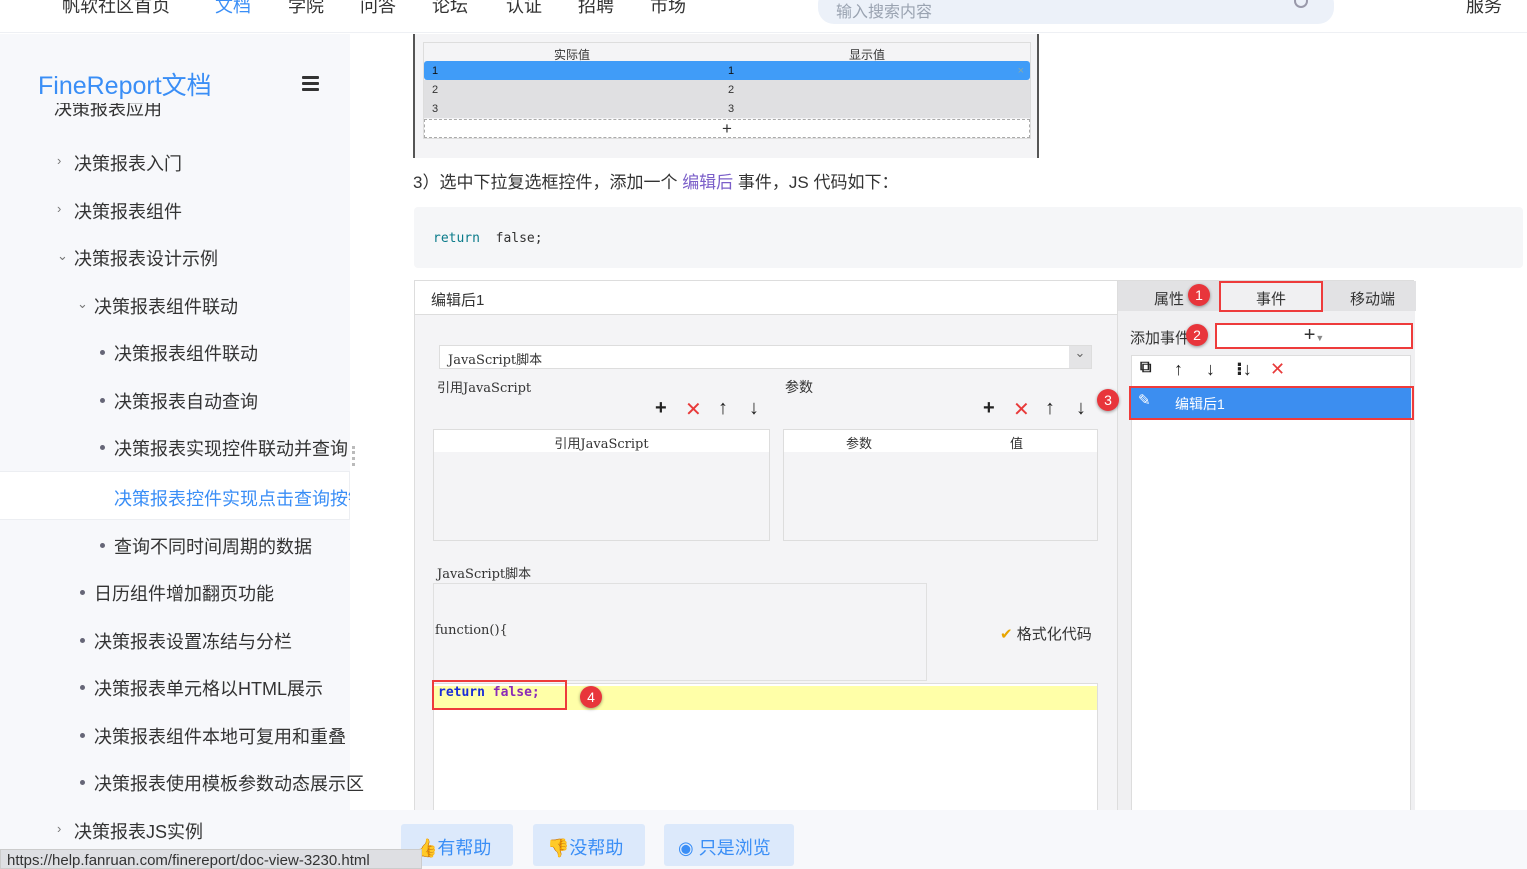 The height and width of the screenshot is (869, 1527). Describe the element at coordinates (729, 845) in the screenshot. I see `just-browsing-button: ◉ 只是浏览` at that location.